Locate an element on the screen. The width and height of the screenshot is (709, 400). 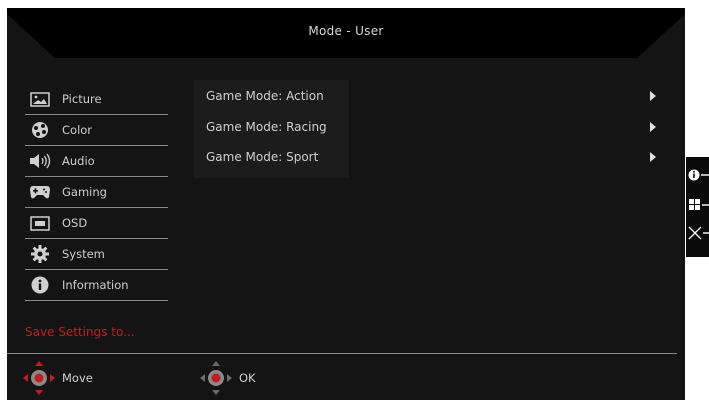
sidebar-item-information: Information is located at coordinates (96, 285).